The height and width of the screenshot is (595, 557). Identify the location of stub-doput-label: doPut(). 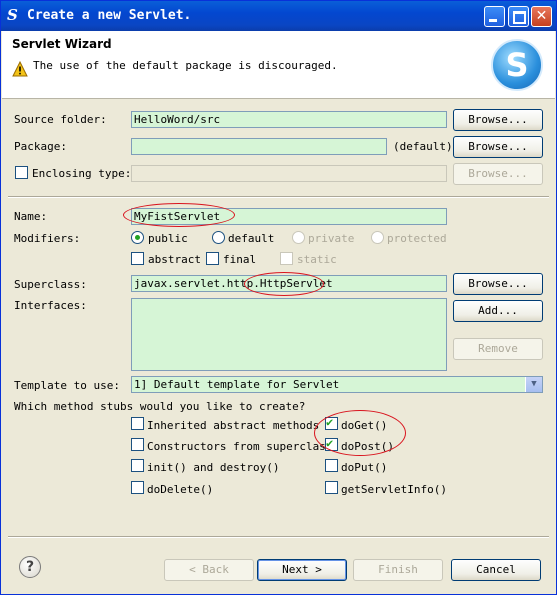
(364, 467).